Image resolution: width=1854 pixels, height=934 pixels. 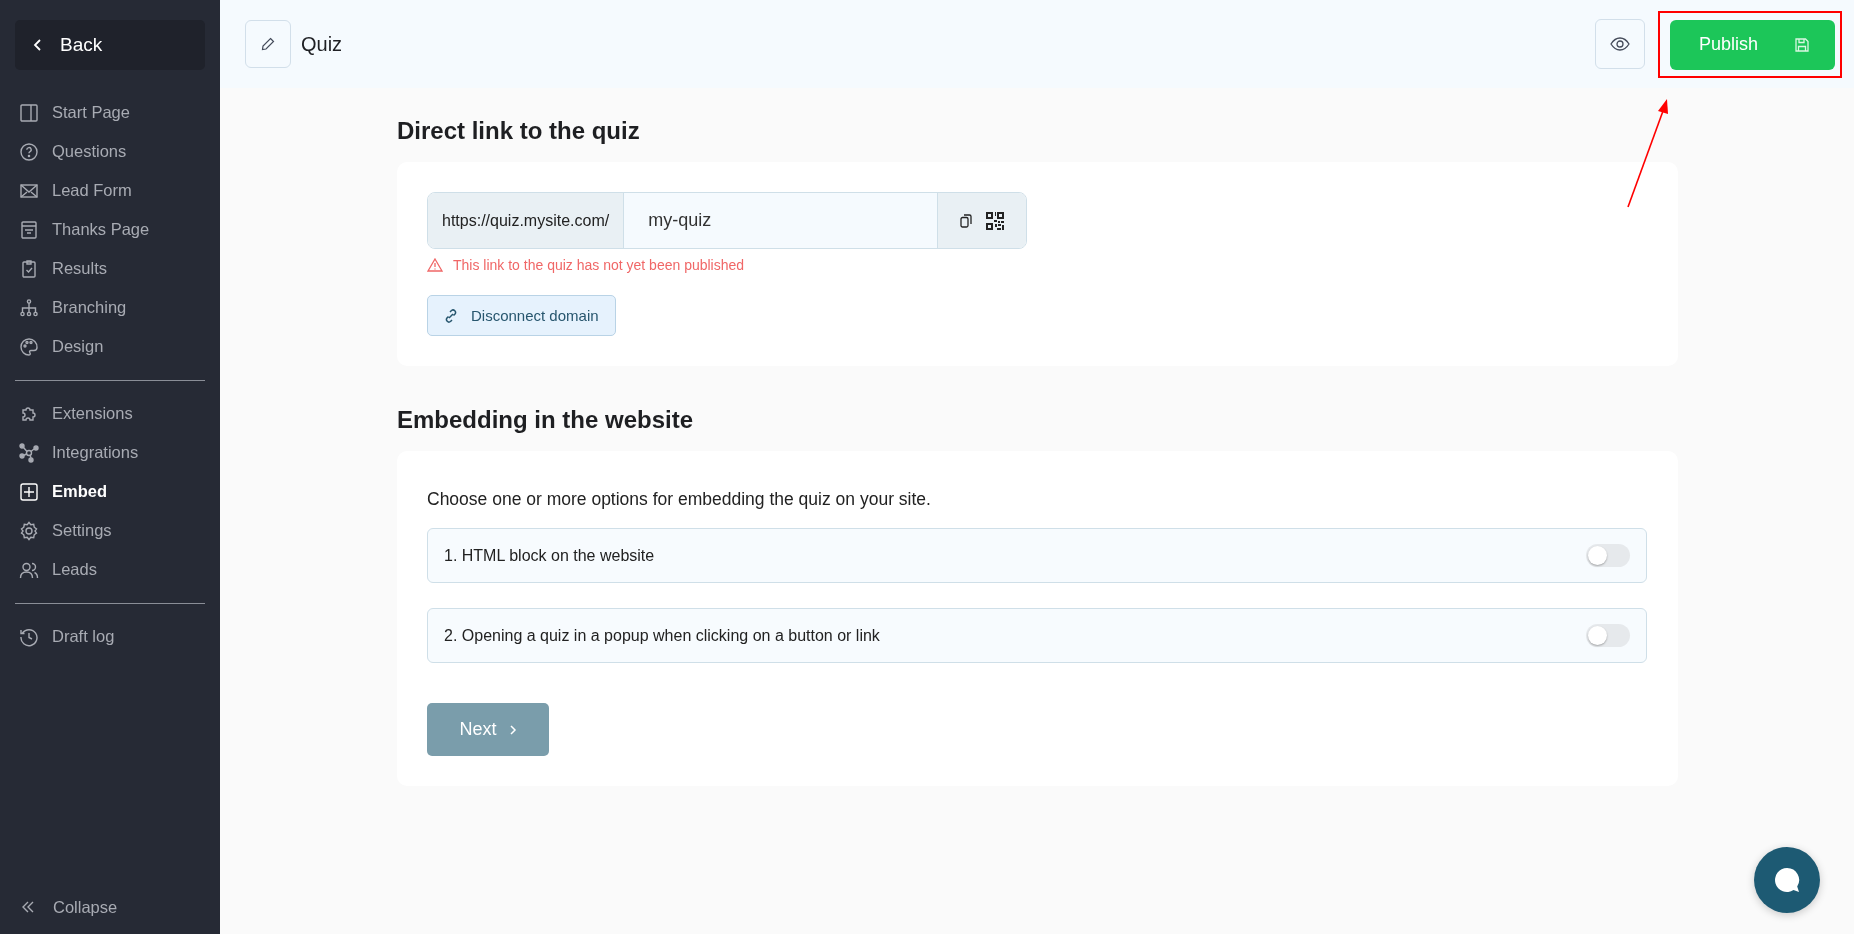 I want to click on quiz-title: Quiz, so click(x=322, y=44).